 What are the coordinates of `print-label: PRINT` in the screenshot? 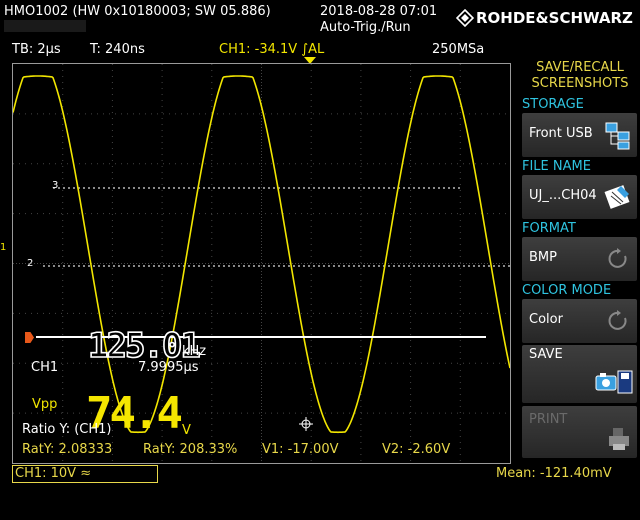 It's located at (548, 419).